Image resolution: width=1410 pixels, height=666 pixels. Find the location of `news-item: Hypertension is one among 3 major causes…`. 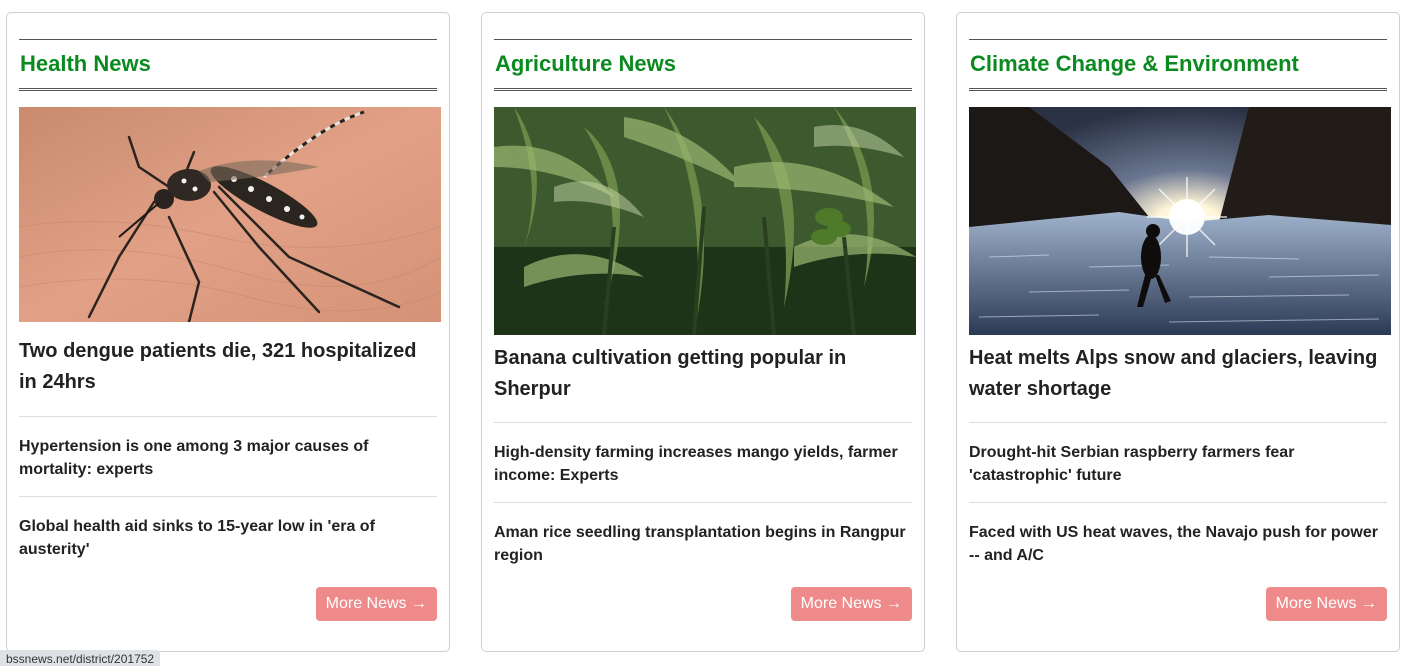

news-item: Hypertension is one among 3 major causes… is located at coordinates (228, 458).